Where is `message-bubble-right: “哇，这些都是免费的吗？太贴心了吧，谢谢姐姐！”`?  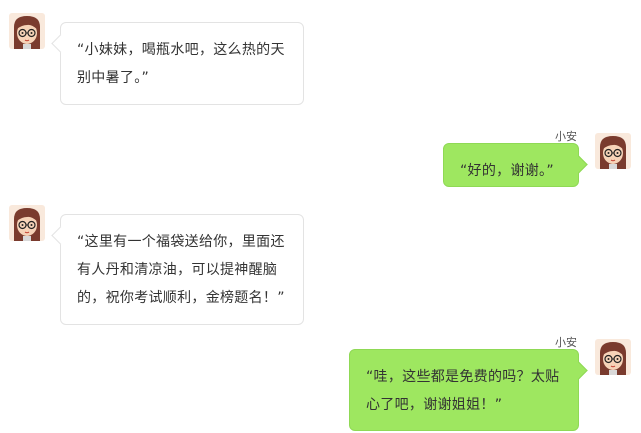
message-bubble-right: “哇，这些都是免费的吗？太贴心了吧，谢谢姐姐！” is located at coordinates (464, 390).